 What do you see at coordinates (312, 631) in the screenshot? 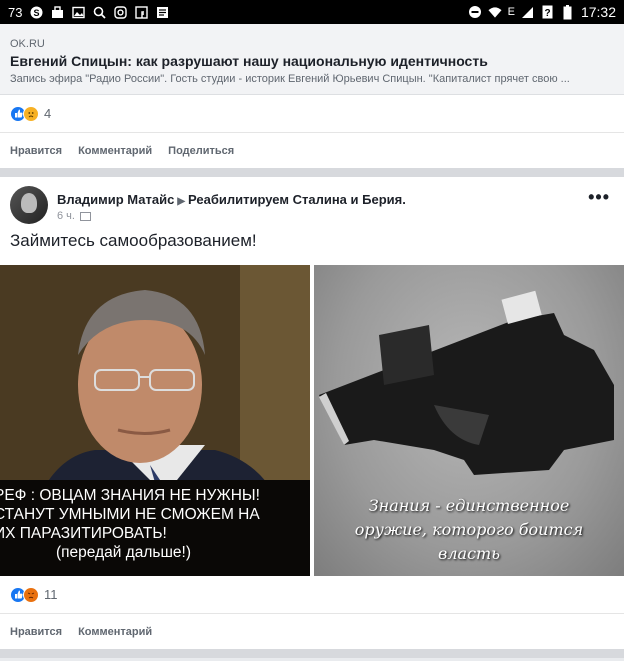
I see `post-actions: Нравится Комментарий` at bounding box center [312, 631].